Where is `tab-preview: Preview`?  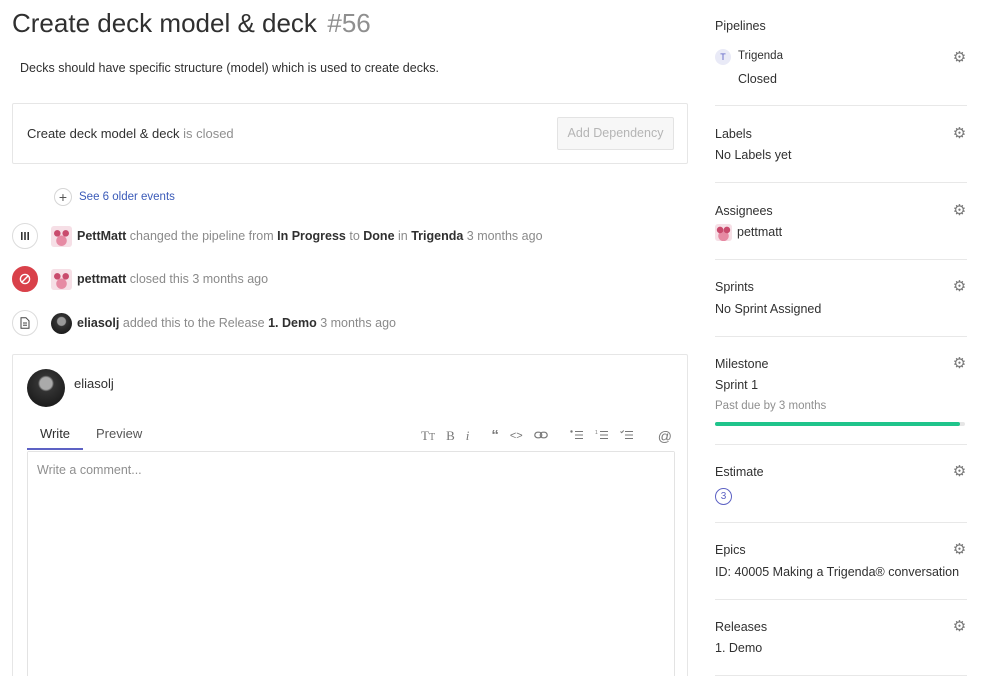 tab-preview: Preview is located at coordinates (119, 437).